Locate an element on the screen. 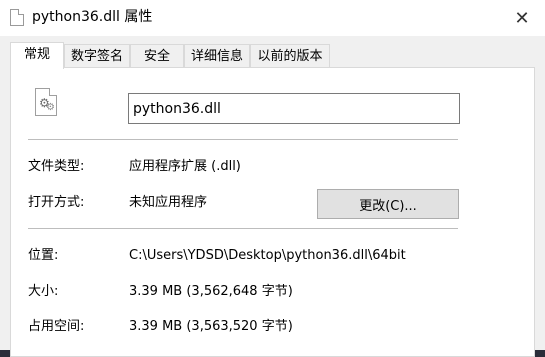 Image resolution: width=545 pixels, height=357 pixels. tab-security: 安全 is located at coordinates (157, 56).